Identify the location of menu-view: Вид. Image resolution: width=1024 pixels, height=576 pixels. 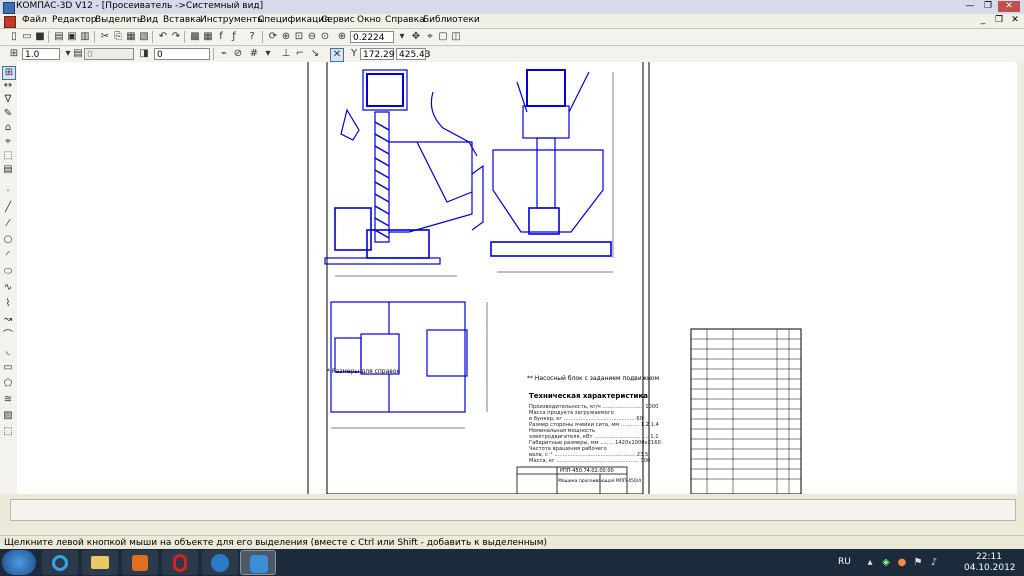
(149, 20).